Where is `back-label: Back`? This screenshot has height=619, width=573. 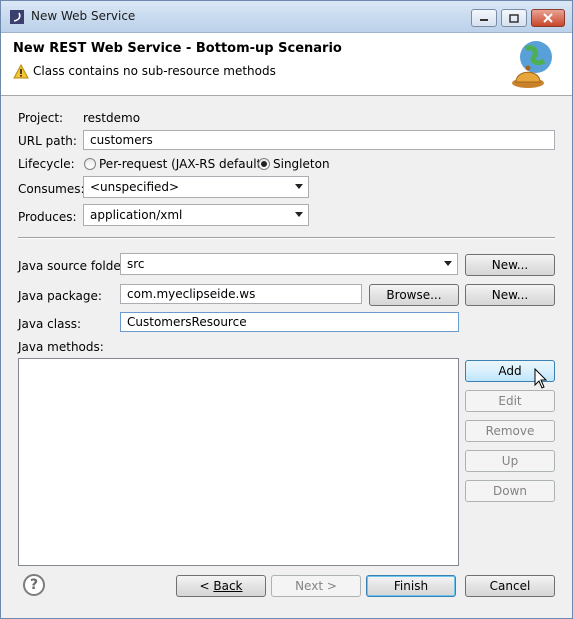
back-label: Back is located at coordinates (228, 586).